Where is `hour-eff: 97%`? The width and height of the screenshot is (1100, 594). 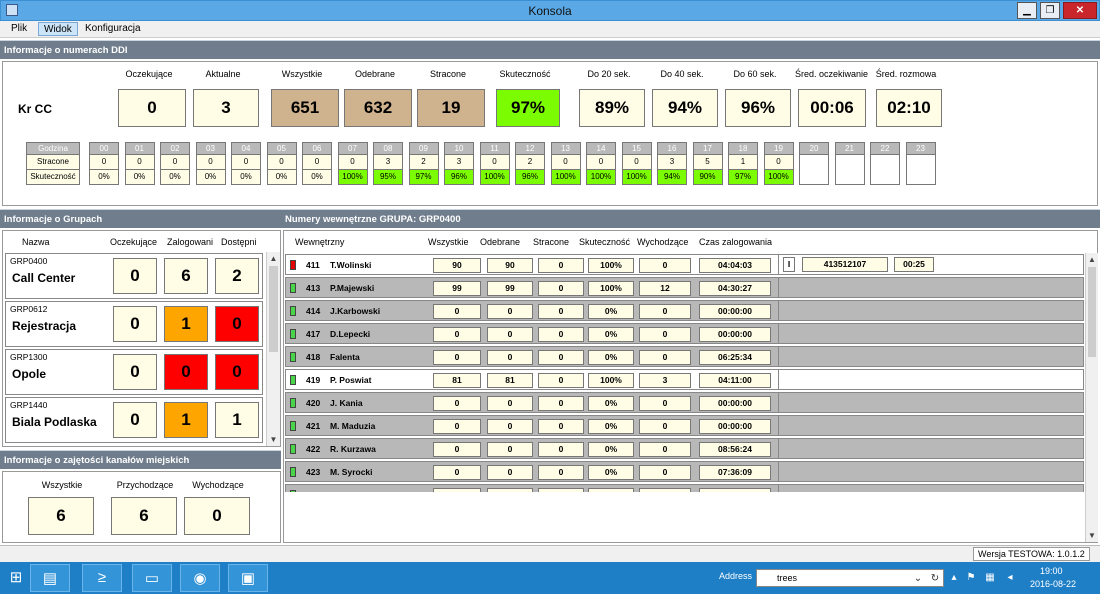 hour-eff: 97% is located at coordinates (423, 177).